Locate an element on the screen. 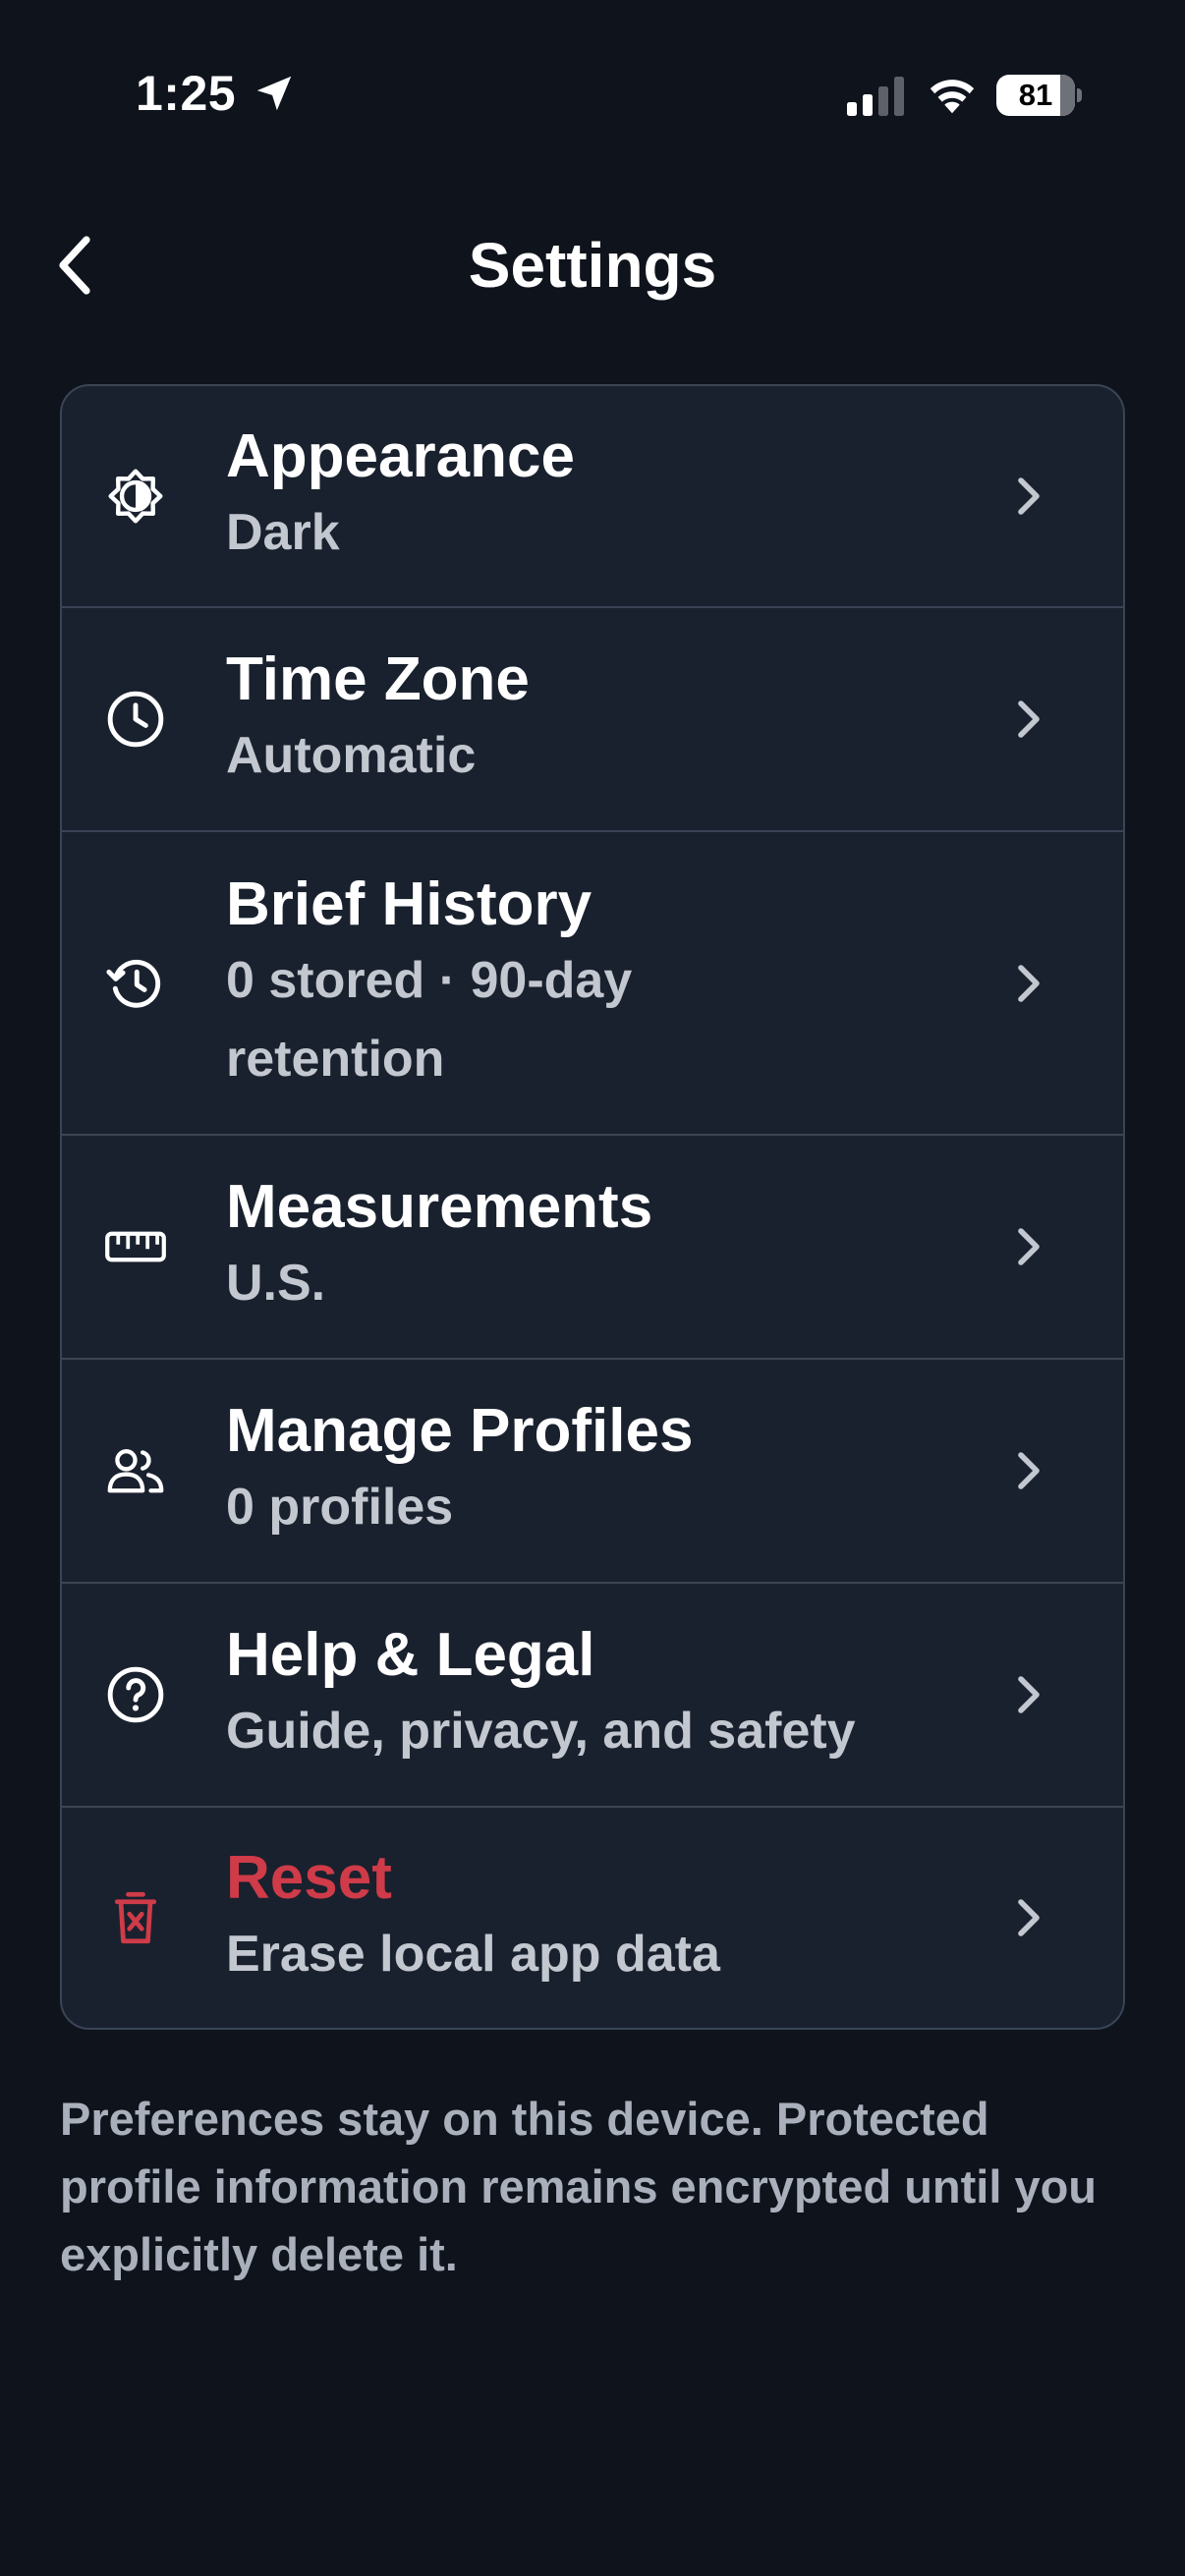  settings-row-manage-profiles: Manage Profiles 0 profiles is located at coordinates (592, 1472).